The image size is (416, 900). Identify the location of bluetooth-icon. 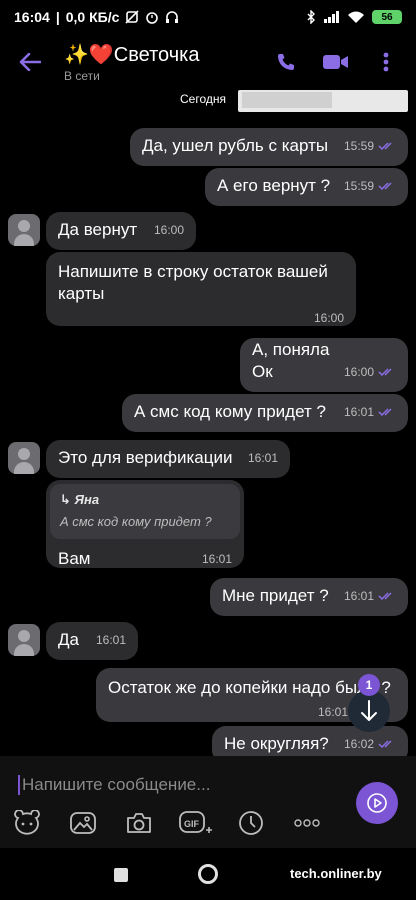
(311, 17).